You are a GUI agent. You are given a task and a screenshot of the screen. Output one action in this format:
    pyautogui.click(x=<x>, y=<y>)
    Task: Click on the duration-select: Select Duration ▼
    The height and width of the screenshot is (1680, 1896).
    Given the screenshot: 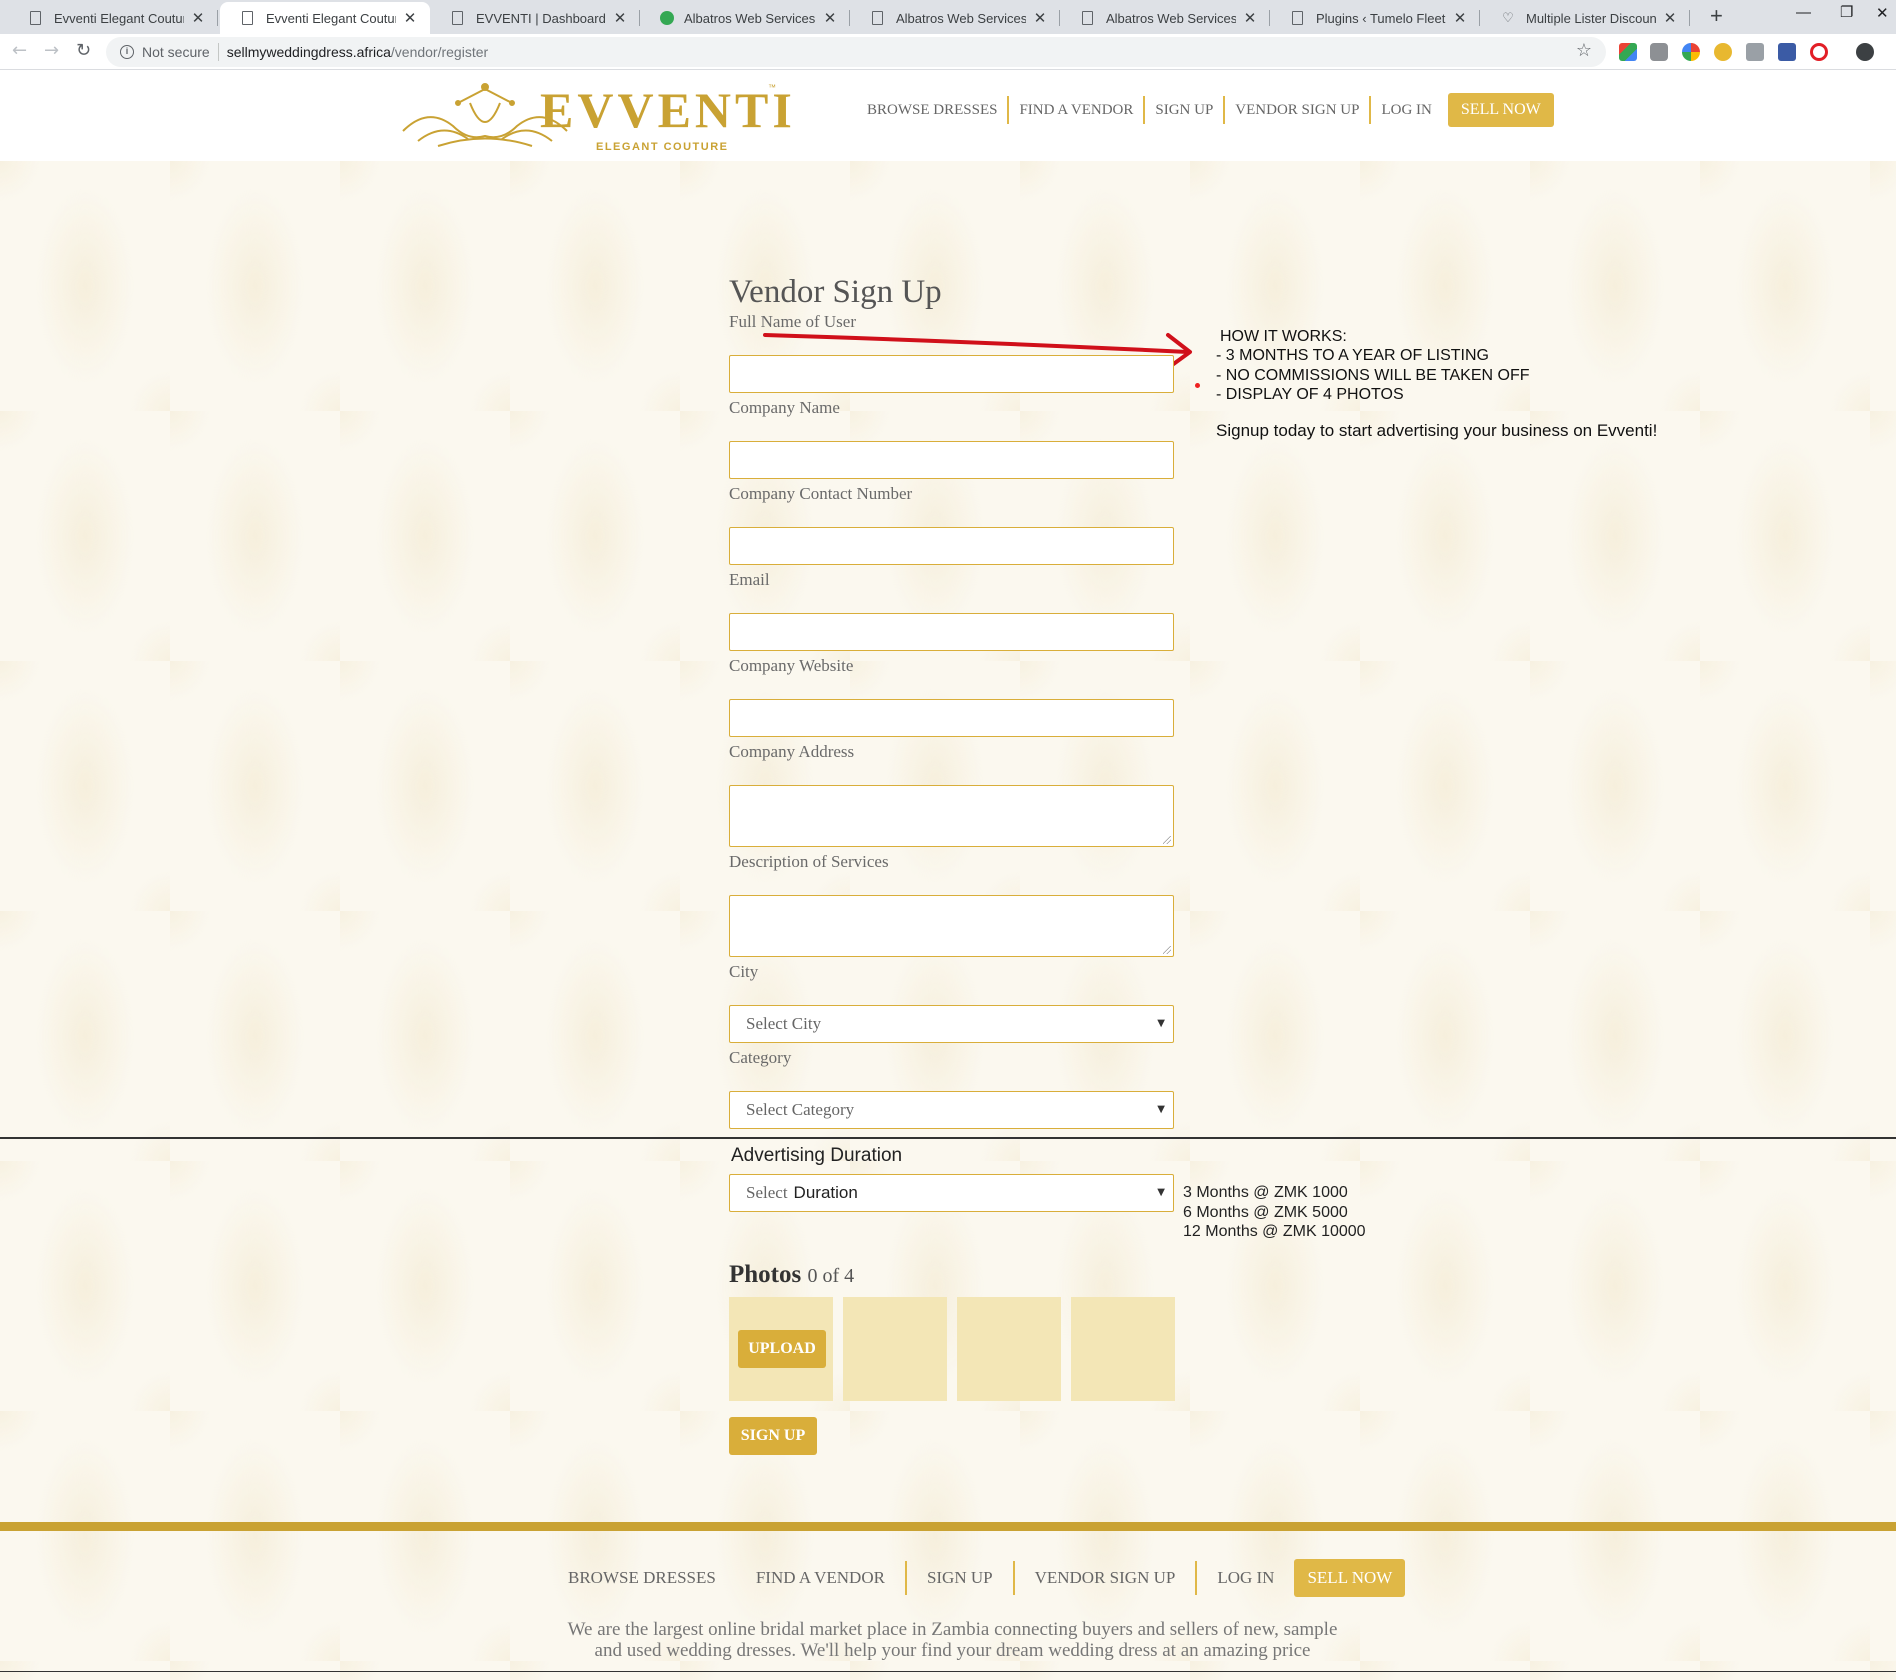 What is the action you would take?
    pyautogui.click(x=951, y=1193)
    